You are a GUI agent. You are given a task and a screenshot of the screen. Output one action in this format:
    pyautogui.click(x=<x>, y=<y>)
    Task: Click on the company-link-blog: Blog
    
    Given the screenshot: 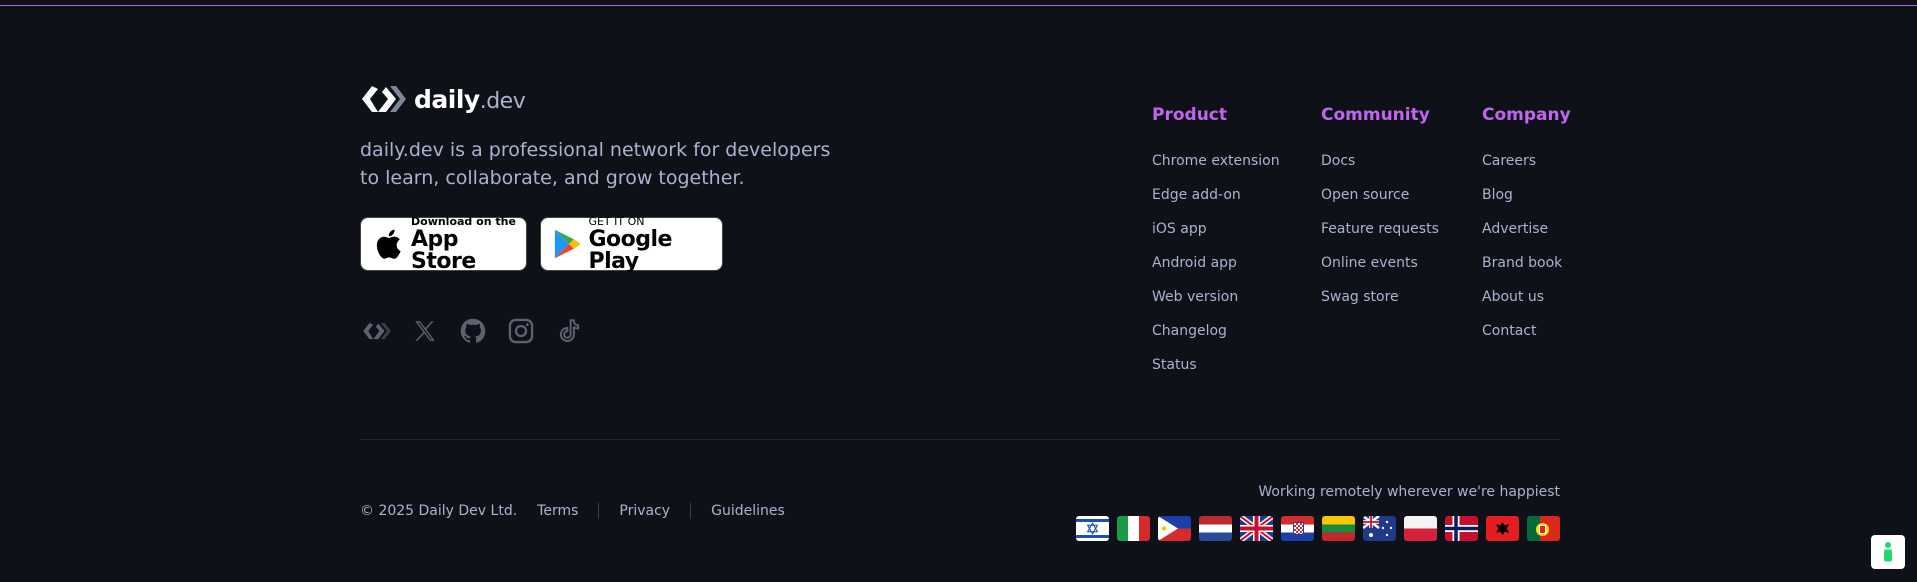 What is the action you would take?
    pyautogui.click(x=1526, y=195)
    